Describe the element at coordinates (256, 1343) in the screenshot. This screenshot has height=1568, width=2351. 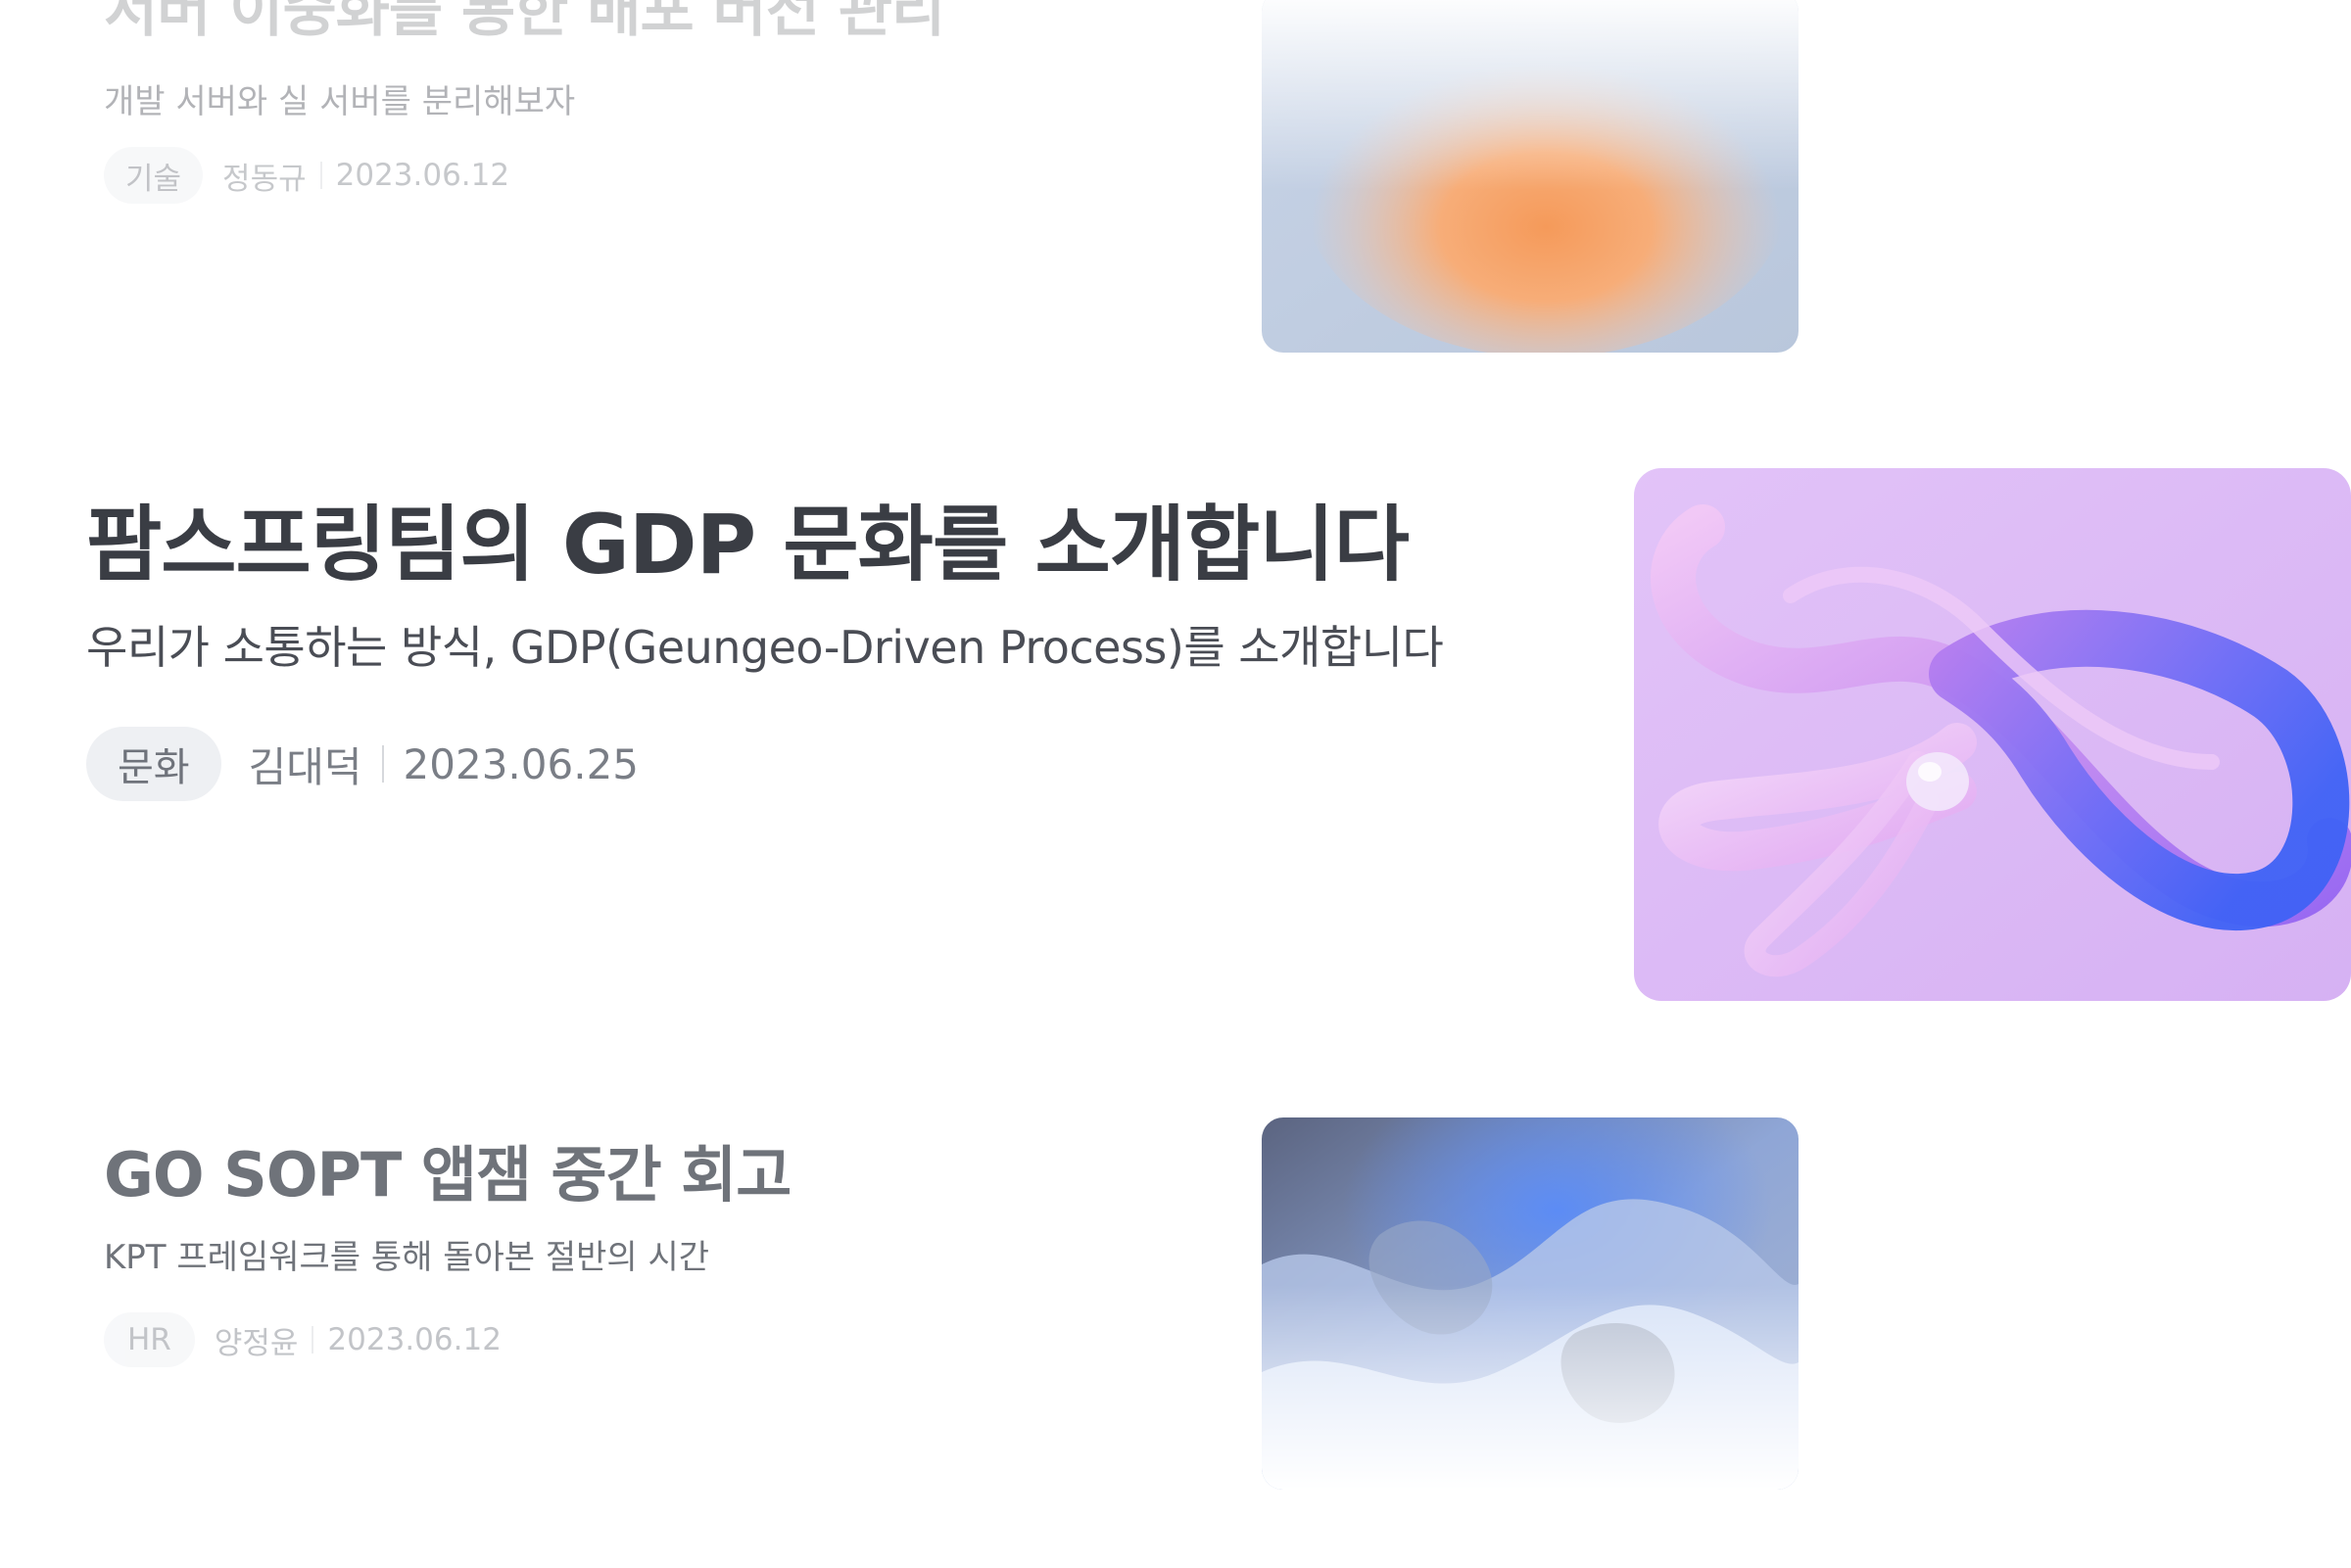
I see `author-name: 양정윤` at that location.